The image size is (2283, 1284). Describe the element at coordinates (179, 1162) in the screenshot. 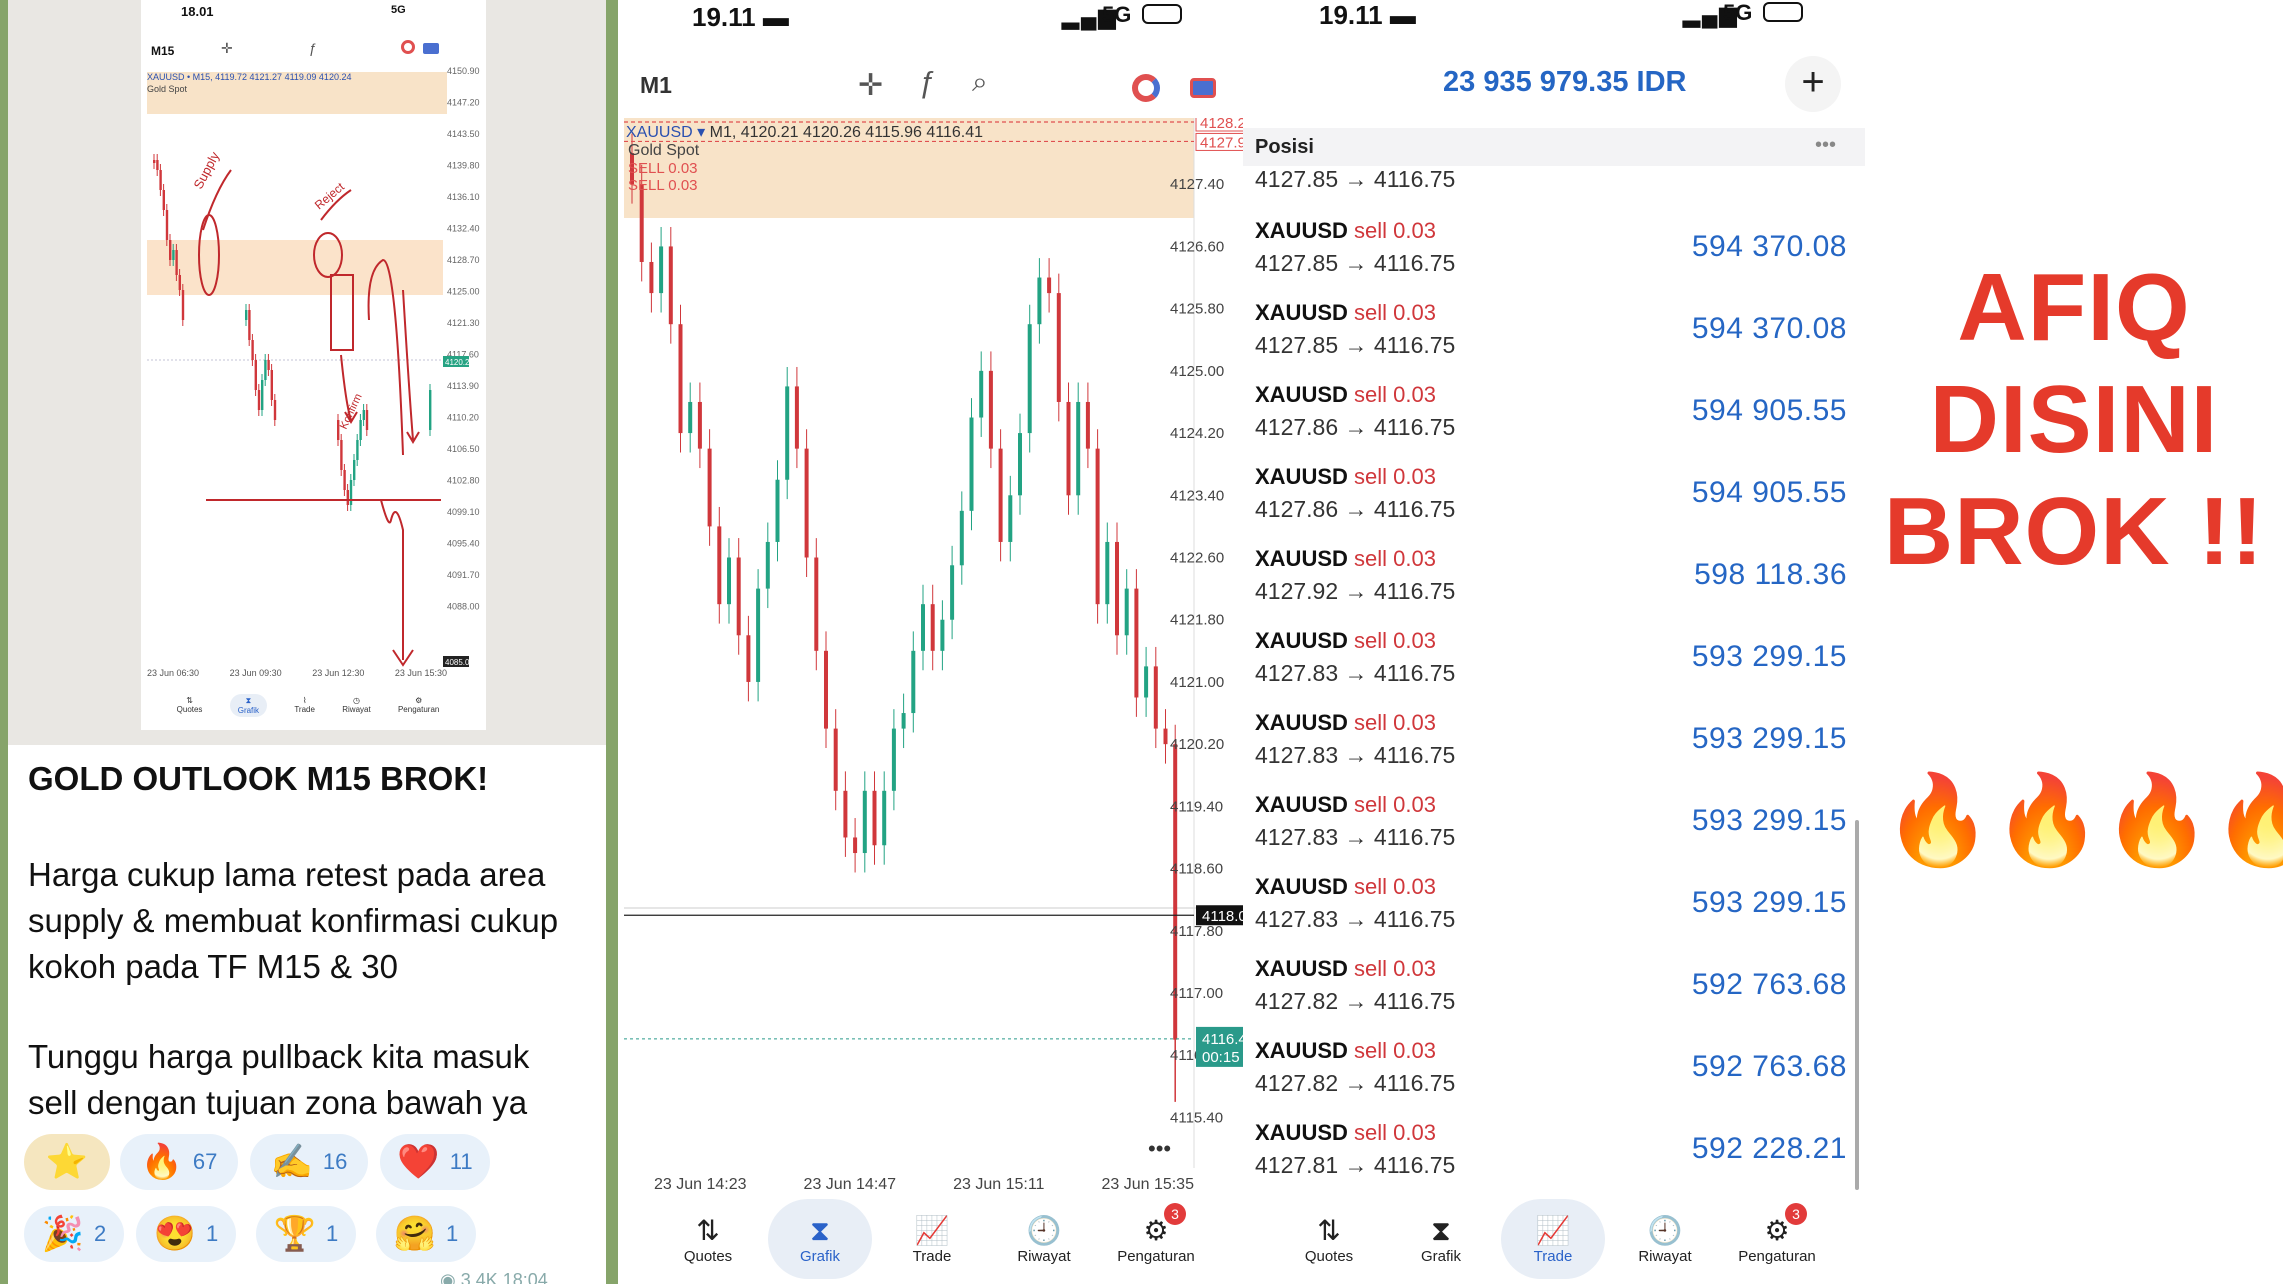

I see `reaction-fire: 🔥 67` at that location.